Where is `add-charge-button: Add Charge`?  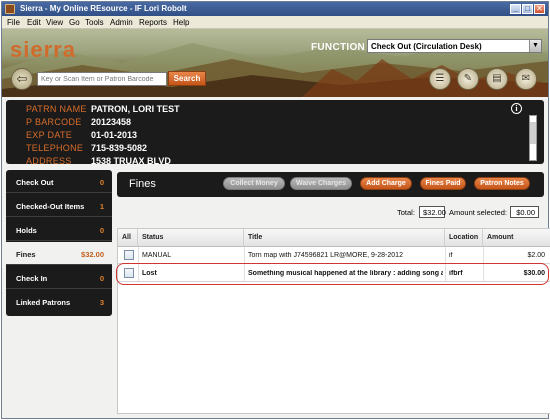
add-charge-button: Add Charge is located at coordinates (386, 183).